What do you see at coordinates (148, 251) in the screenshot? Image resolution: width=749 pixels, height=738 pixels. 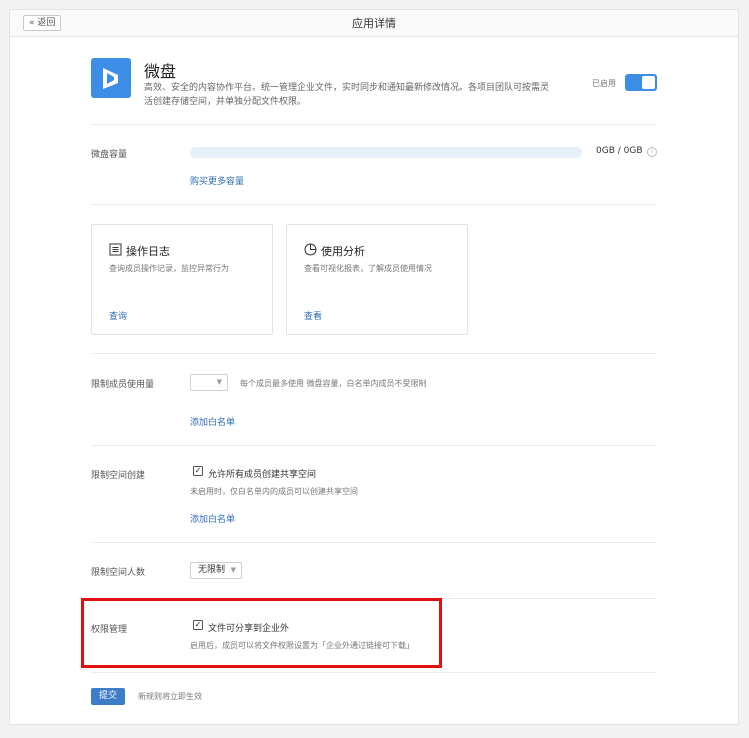 I see `card-title: 操作日志` at bounding box center [148, 251].